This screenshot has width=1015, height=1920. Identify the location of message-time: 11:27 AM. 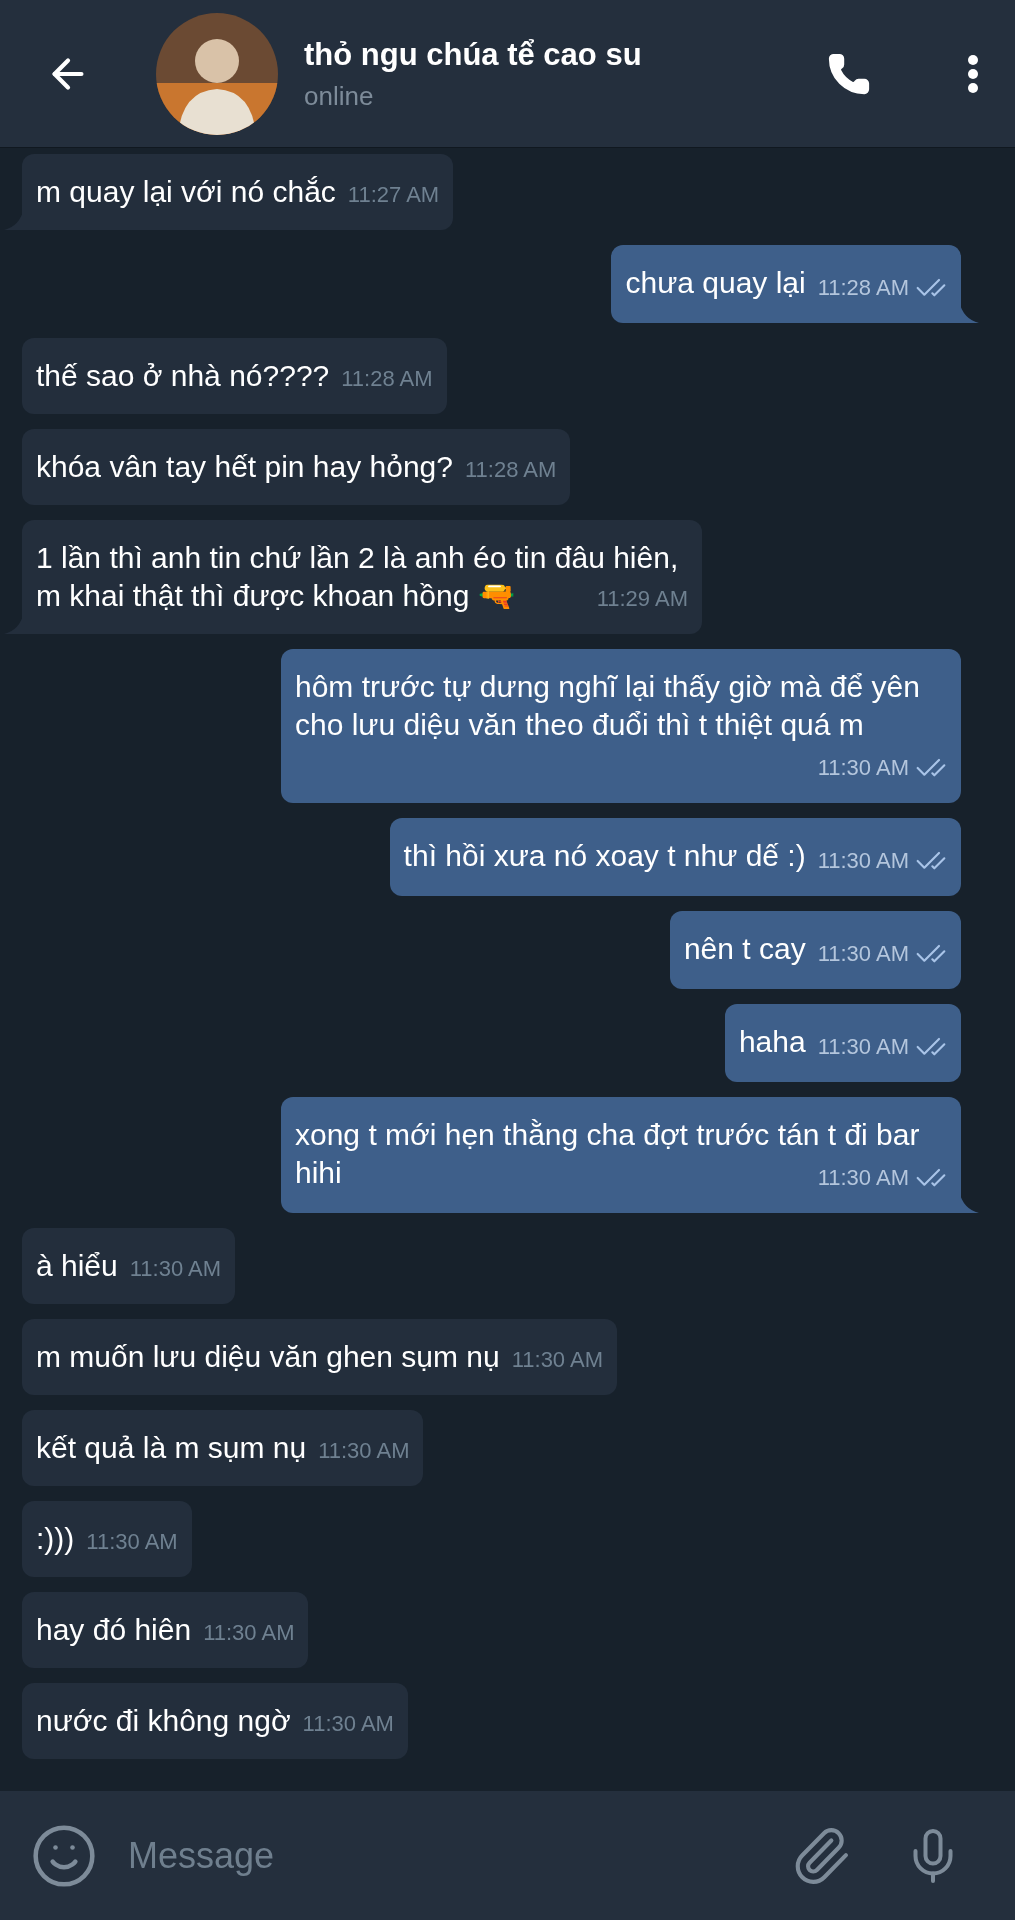
(393, 195).